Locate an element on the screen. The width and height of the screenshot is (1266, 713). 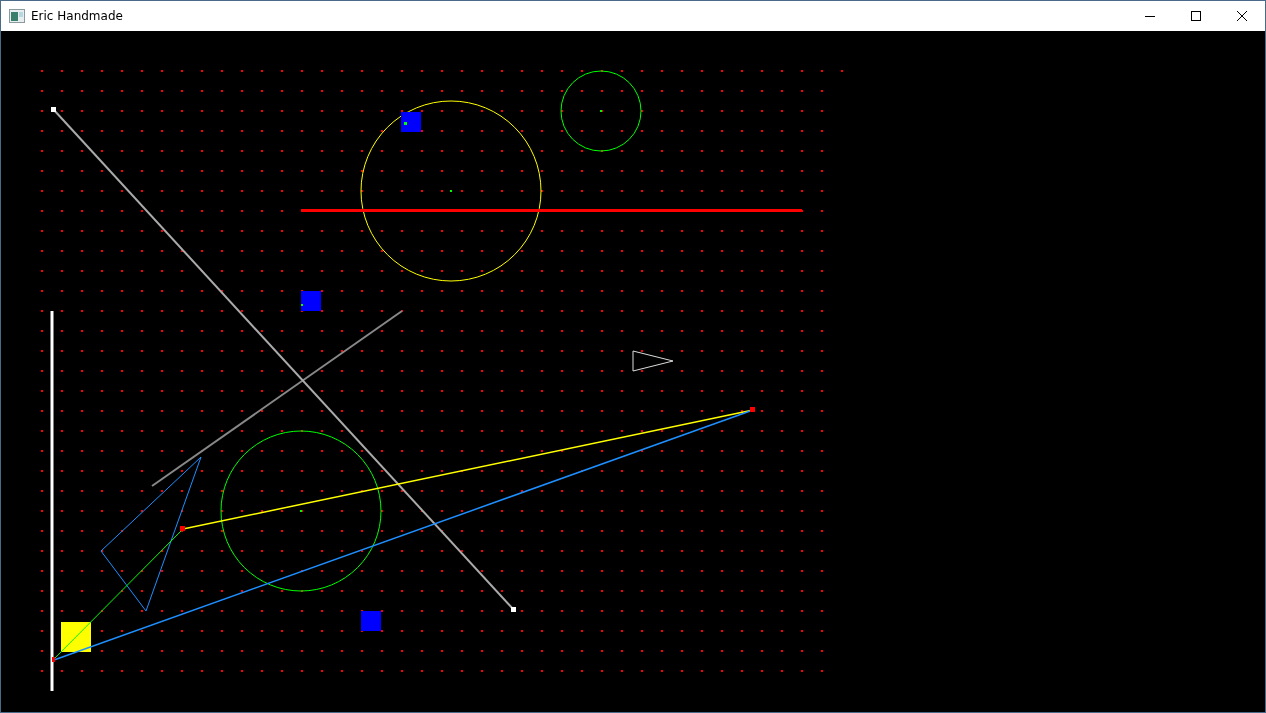
app-icon is located at coordinates (17, 16).